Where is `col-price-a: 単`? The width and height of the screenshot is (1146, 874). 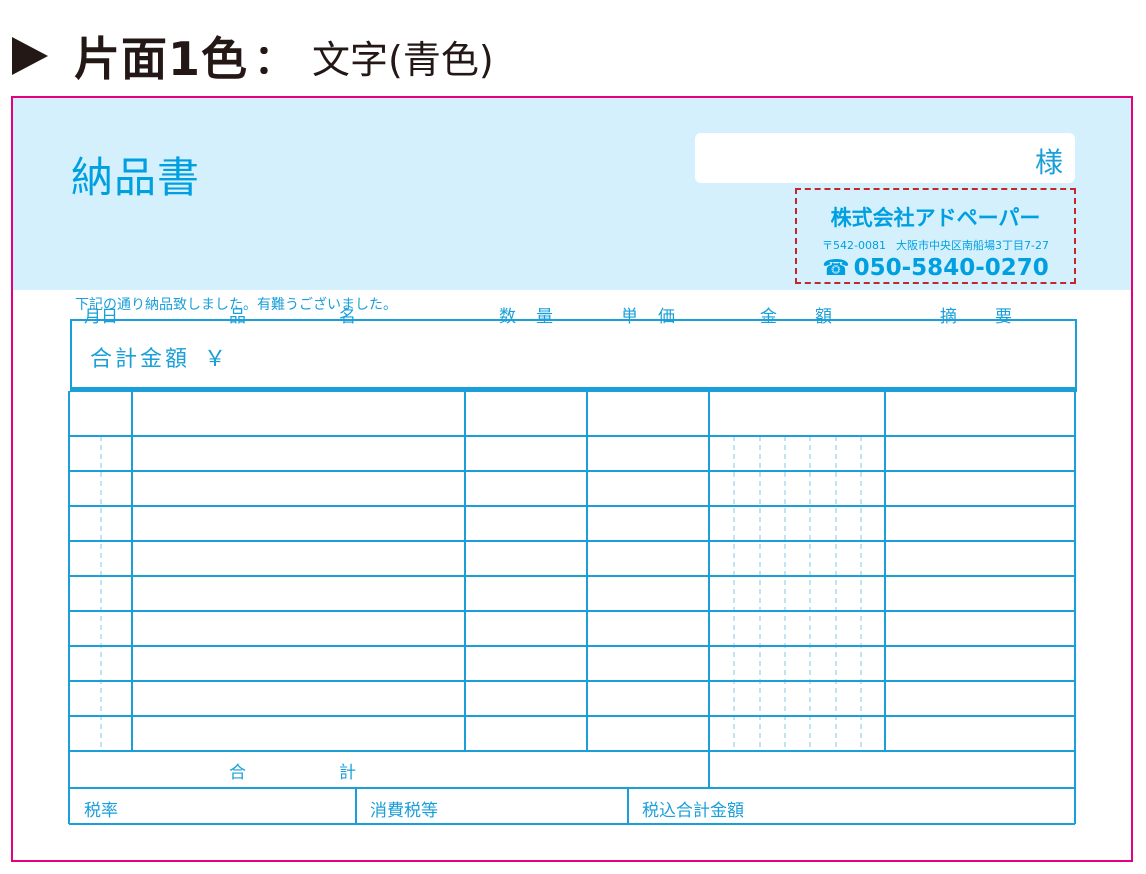
col-price-a: 単 is located at coordinates (629, 317).